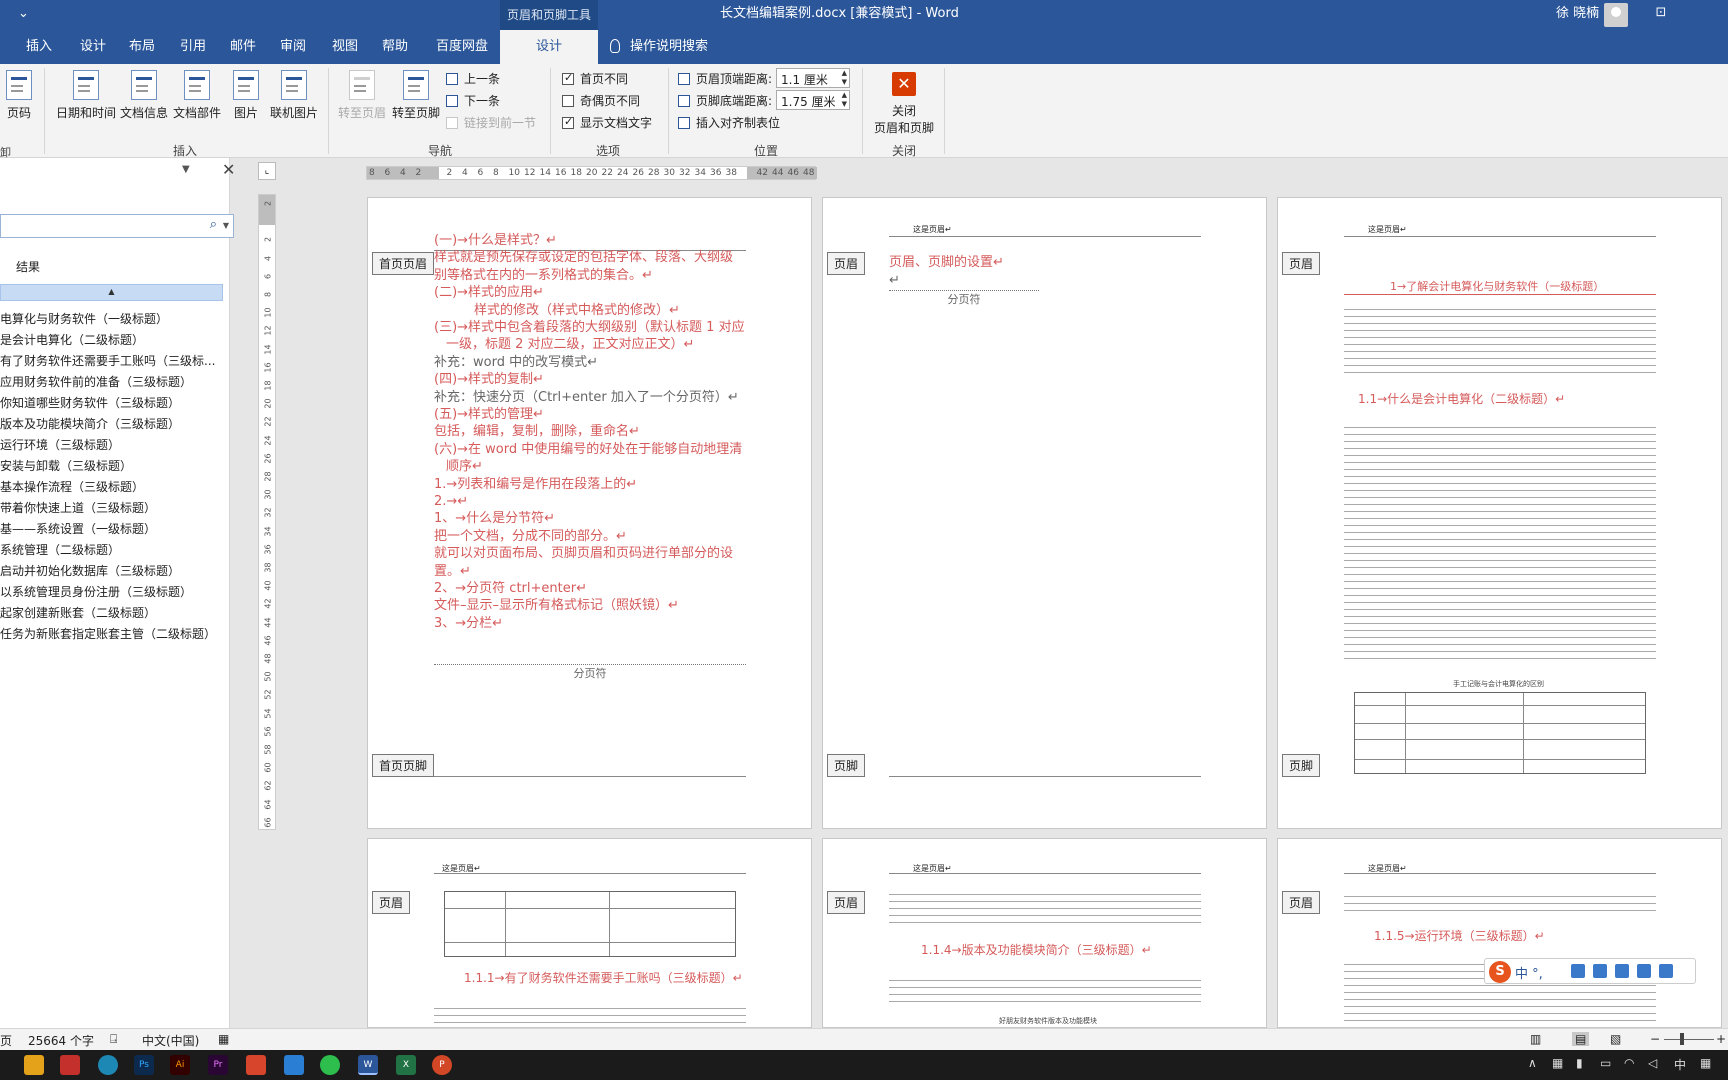 Image resolution: width=1728 pixels, height=1080 pixels. Describe the element at coordinates (1459, 935) in the screenshot. I see `heading-level-3: 1.1.5→运行环境（三级标题）↵` at that location.